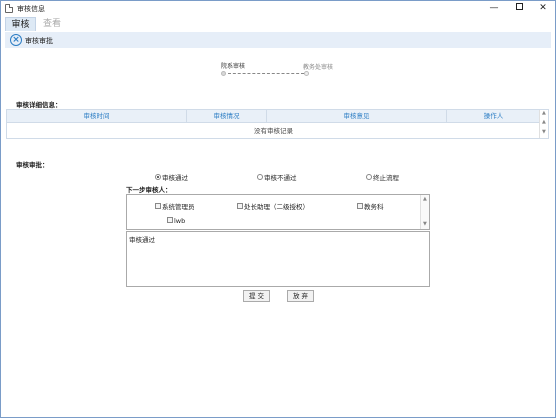 The height and width of the screenshot is (418, 556). What do you see at coordinates (357, 116) in the screenshot?
I see `column-header: 审核意见` at bounding box center [357, 116].